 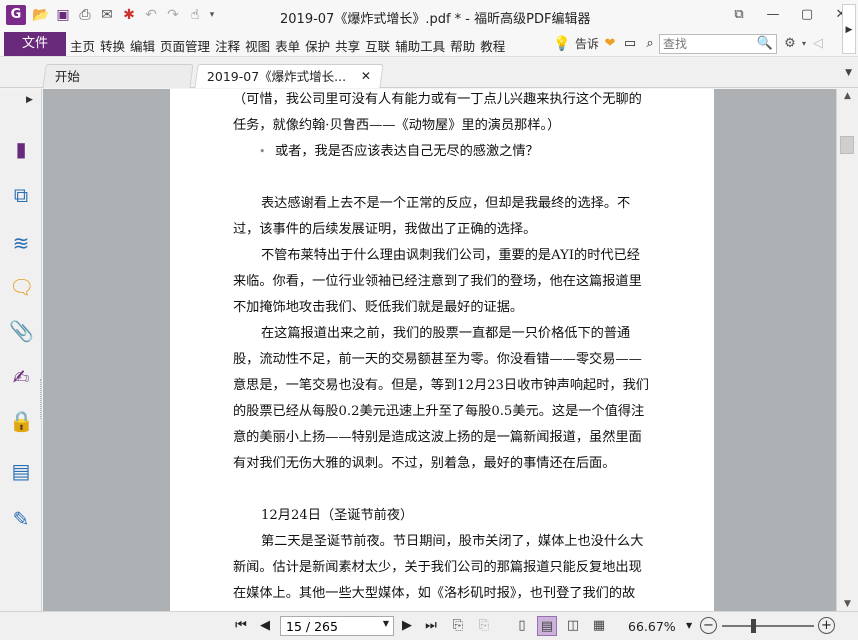 What do you see at coordinates (847, 96) in the screenshot?
I see `scroll-up-icon: ▲` at bounding box center [847, 96].